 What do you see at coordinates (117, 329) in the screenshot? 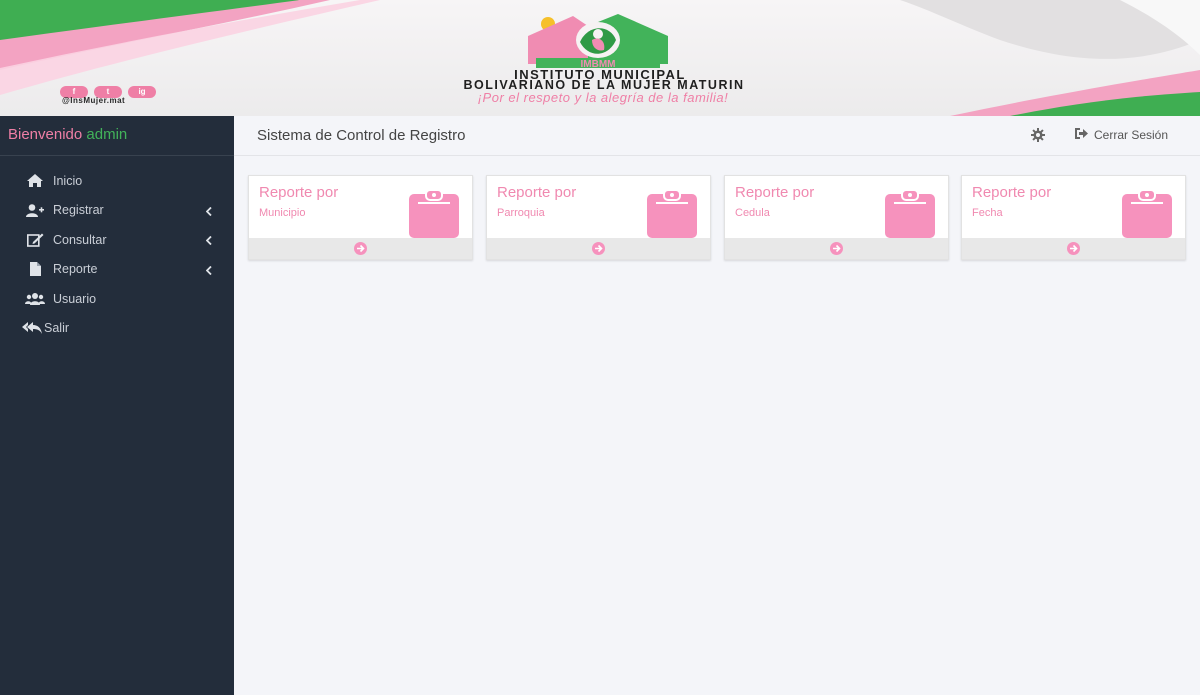
I see `sidebar-item-salir: Salir` at bounding box center [117, 329].